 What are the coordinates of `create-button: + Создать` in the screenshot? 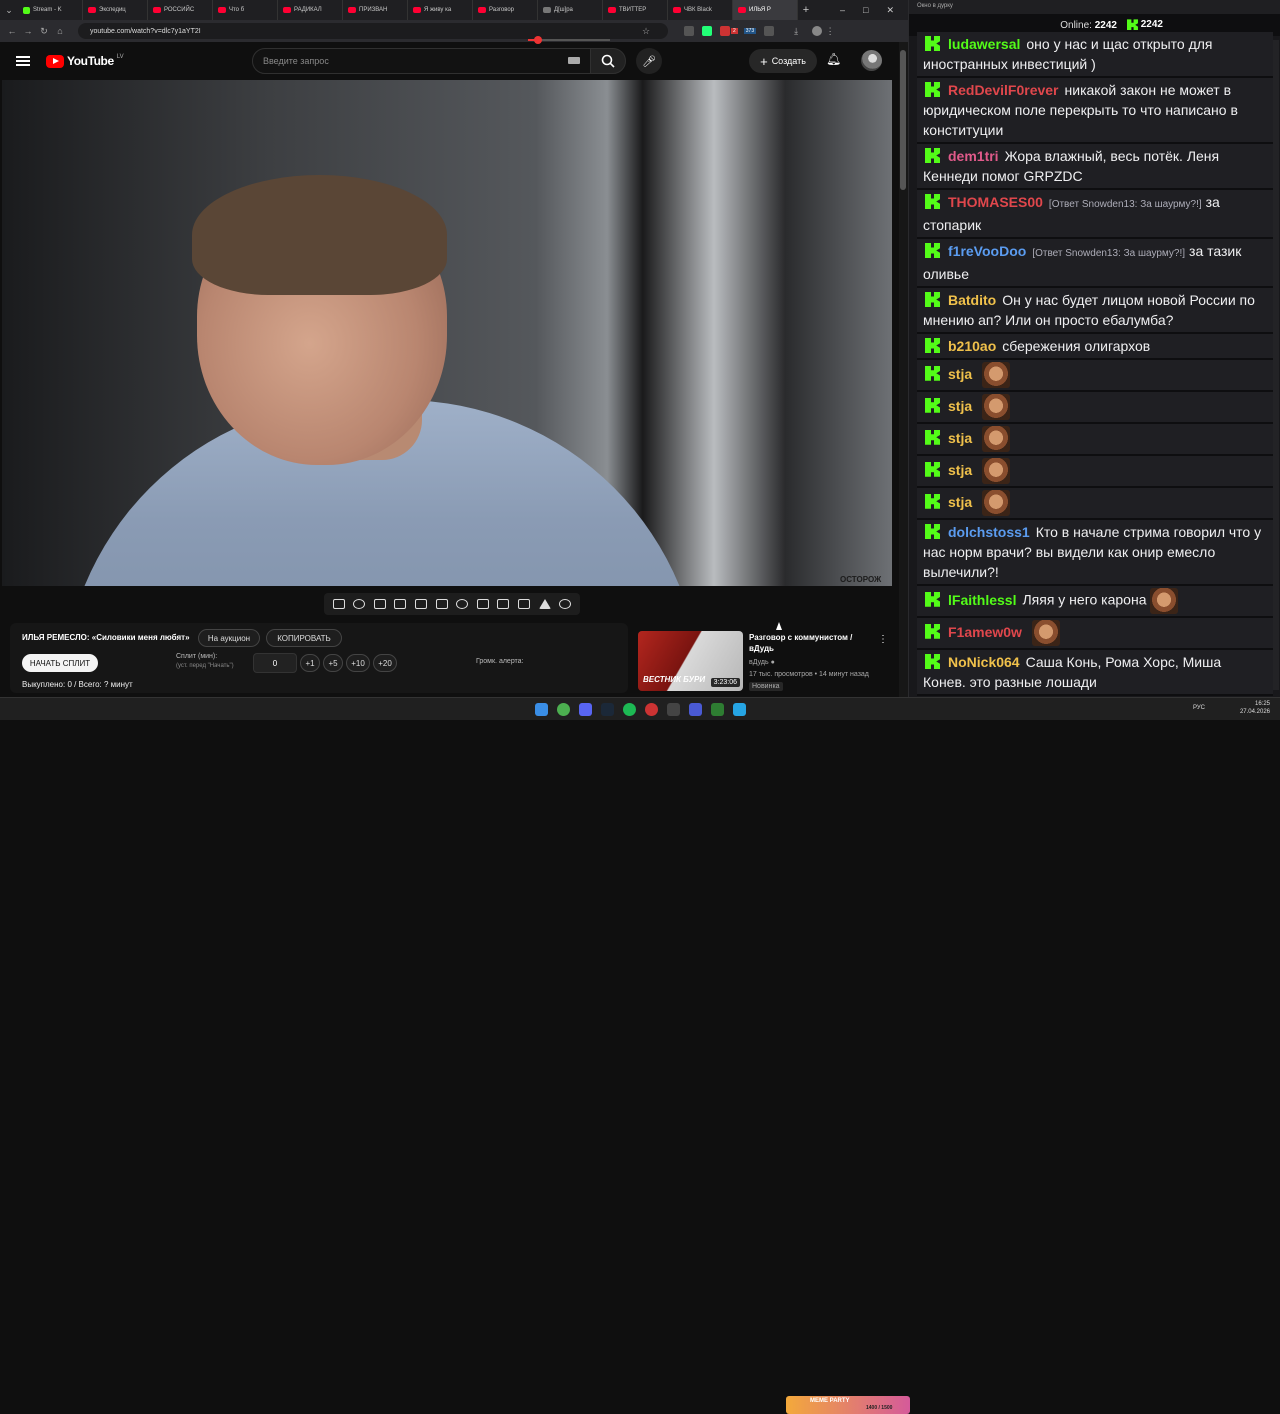 It's located at (783, 61).